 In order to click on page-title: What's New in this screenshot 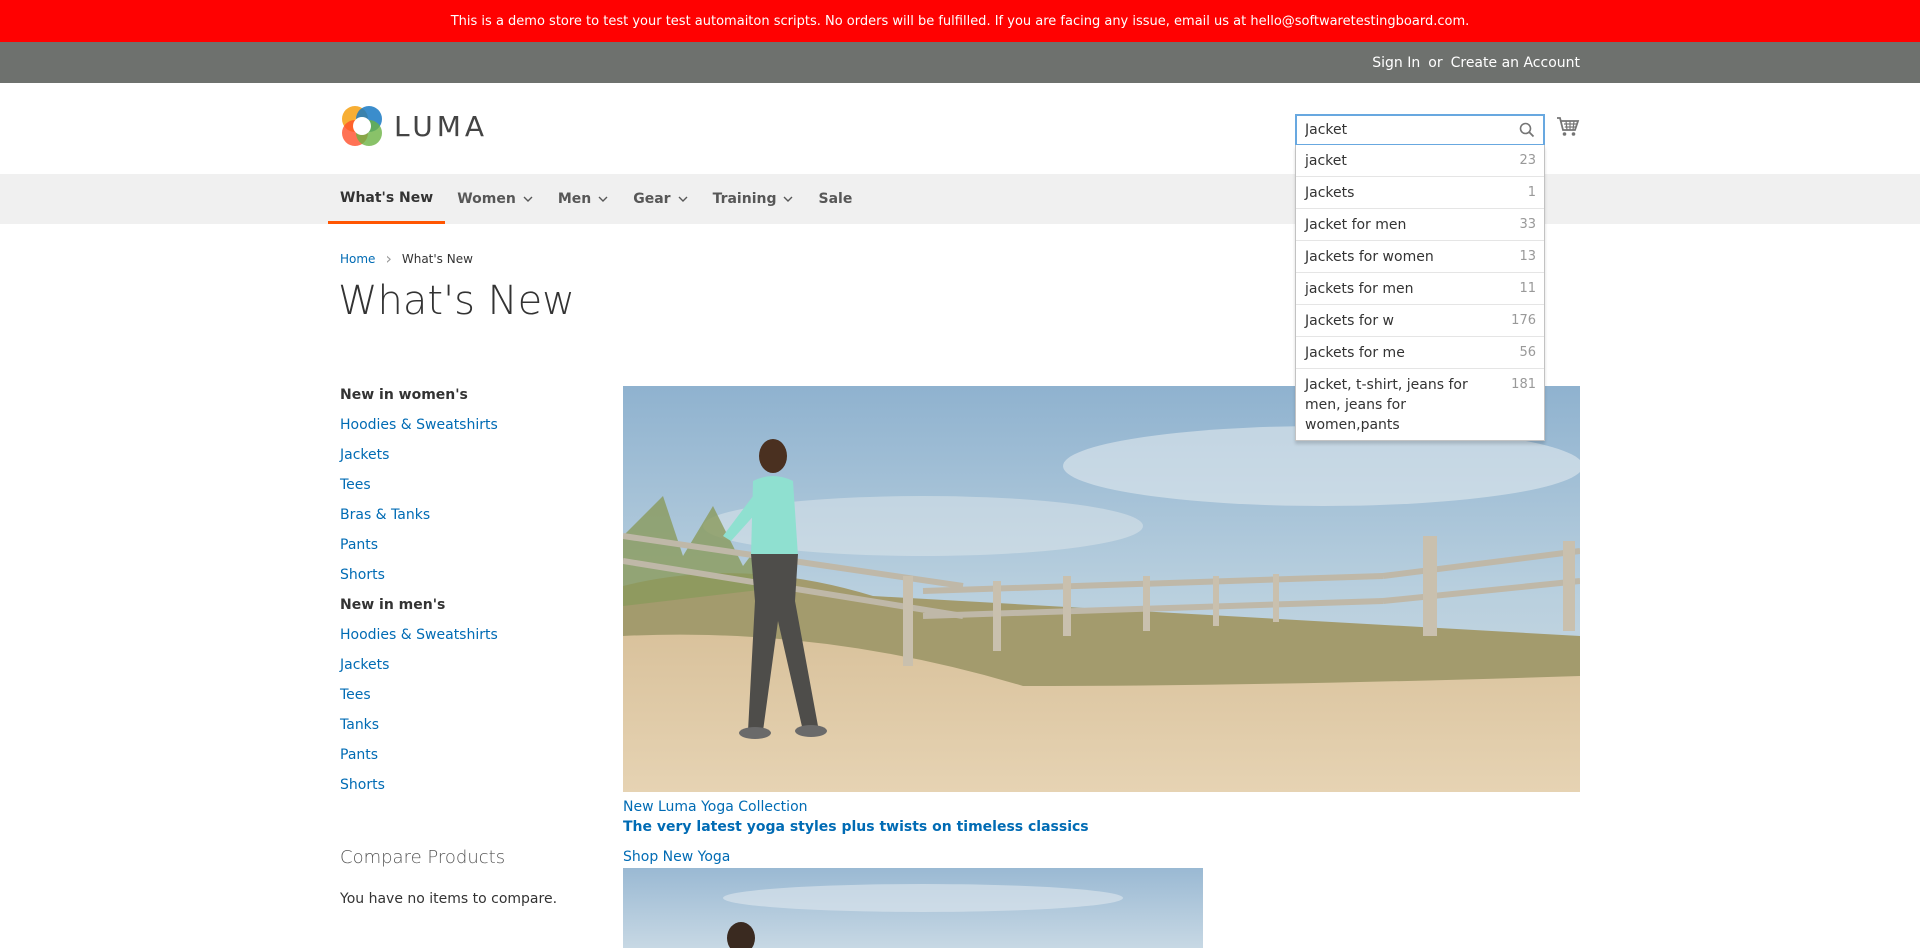, I will do `click(456, 301)`.